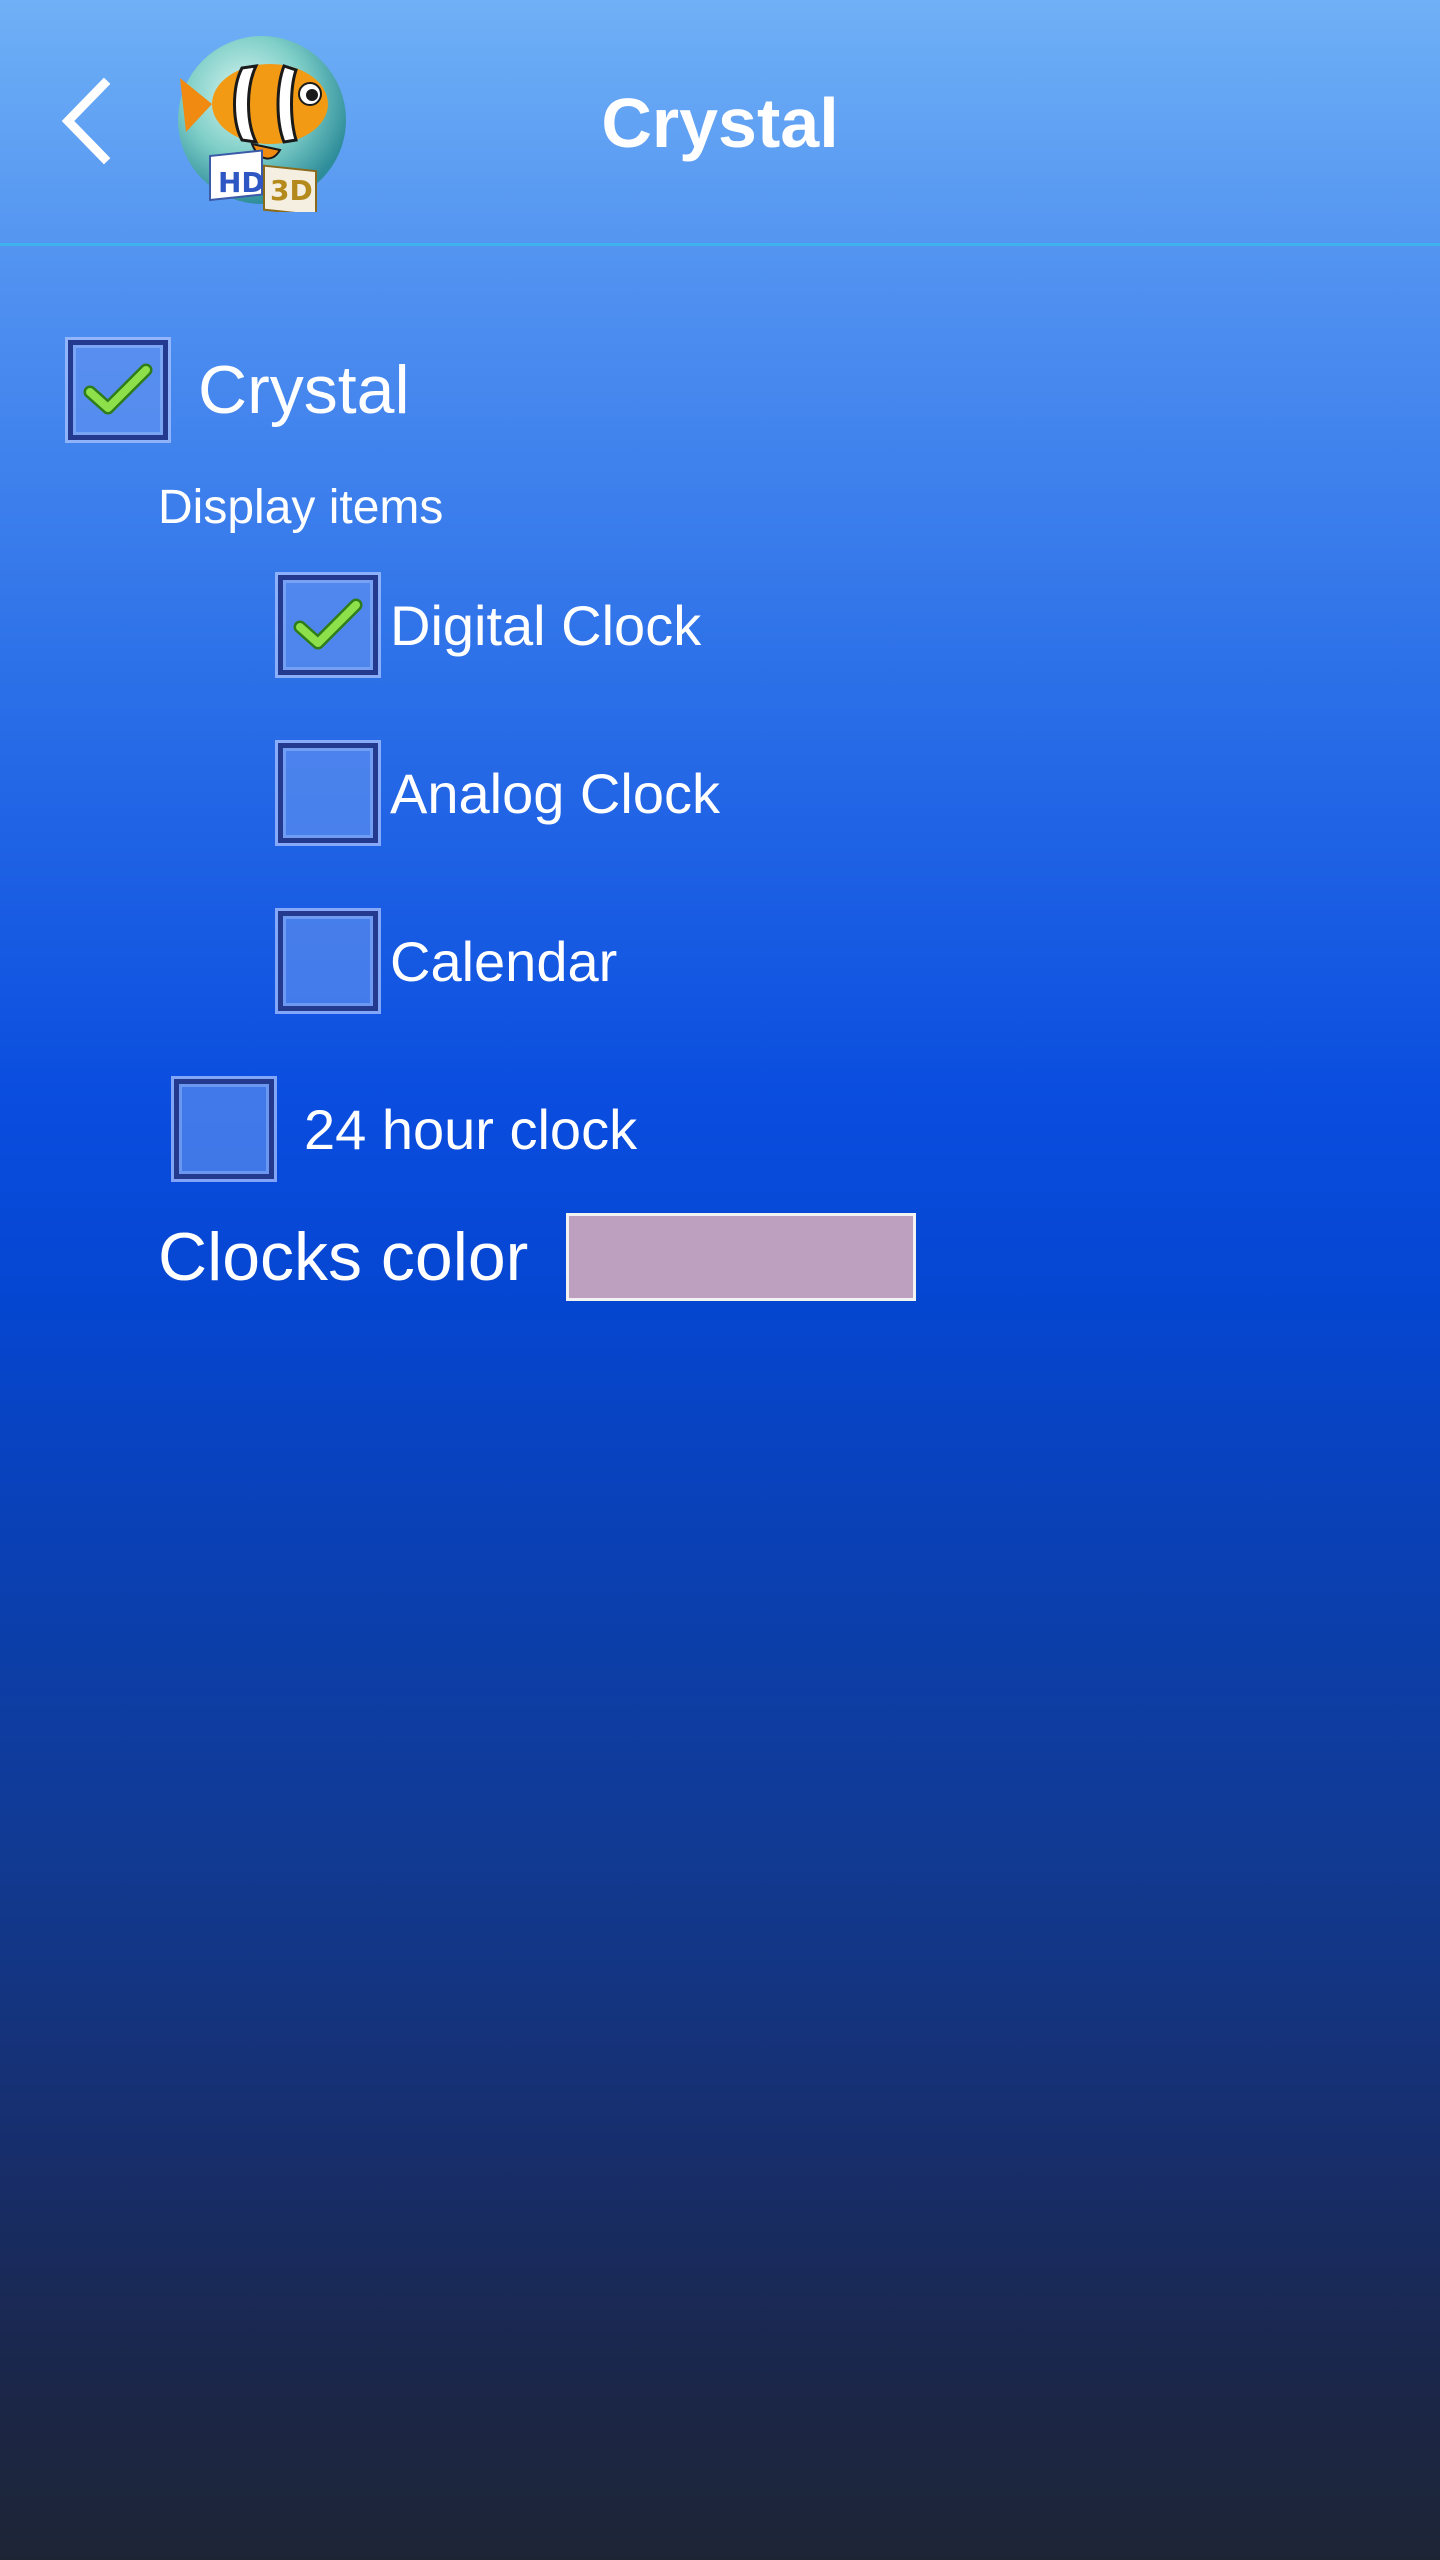 The height and width of the screenshot is (2560, 1440). I want to click on clownfish-logo-icon: HD 3D, so click(262, 126).